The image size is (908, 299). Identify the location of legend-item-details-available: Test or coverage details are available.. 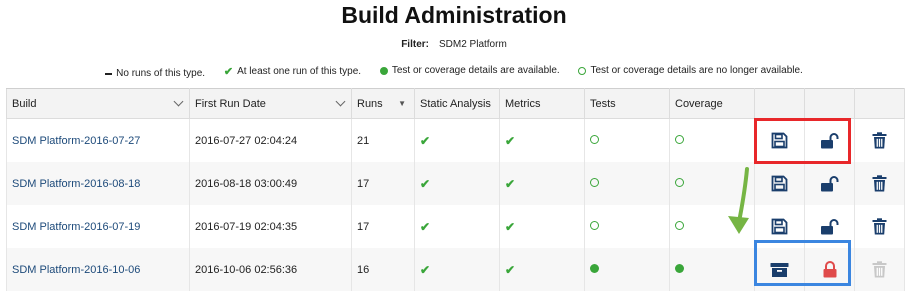
(469, 70).